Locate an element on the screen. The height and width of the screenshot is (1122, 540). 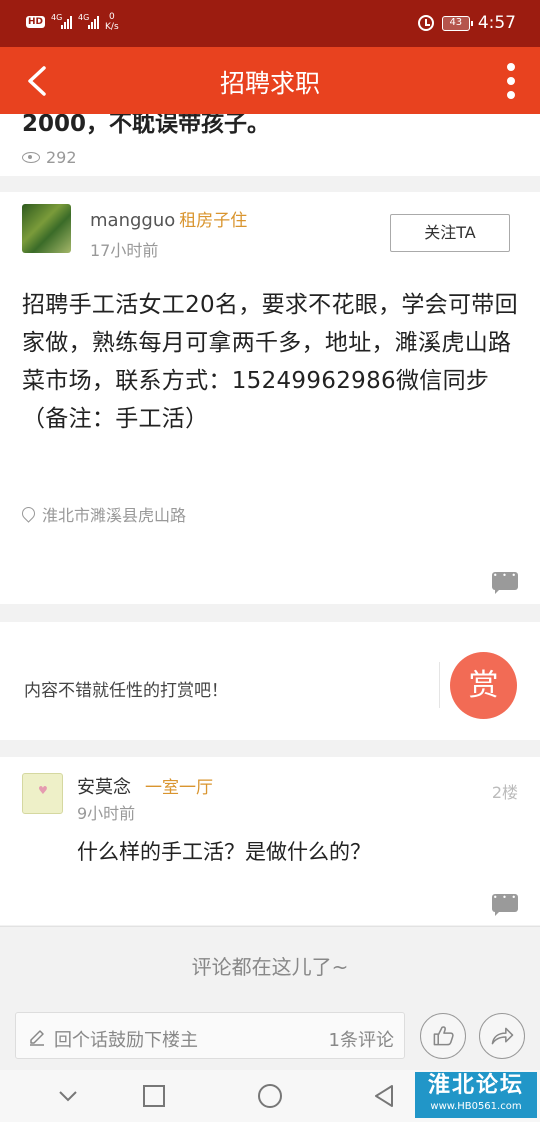
reply-author: 安莫念 一室一厅 is located at coordinates (145, 786).